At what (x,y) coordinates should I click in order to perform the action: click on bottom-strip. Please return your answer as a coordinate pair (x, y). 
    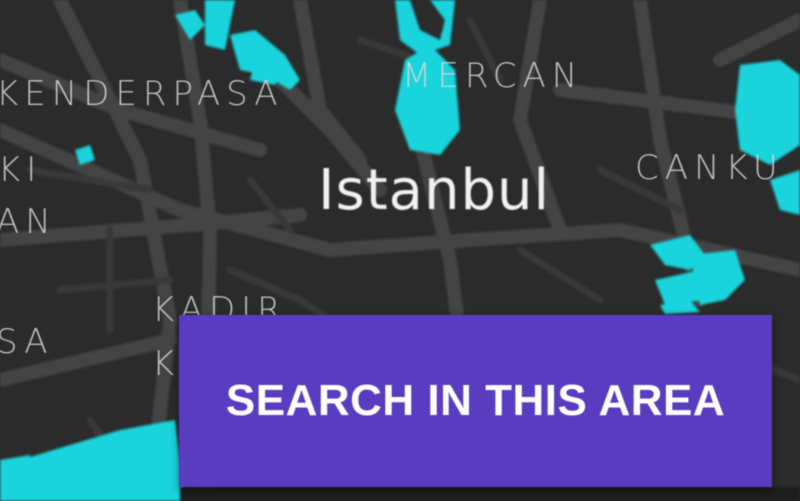
    Looking at the image, I should click on (490, 494).